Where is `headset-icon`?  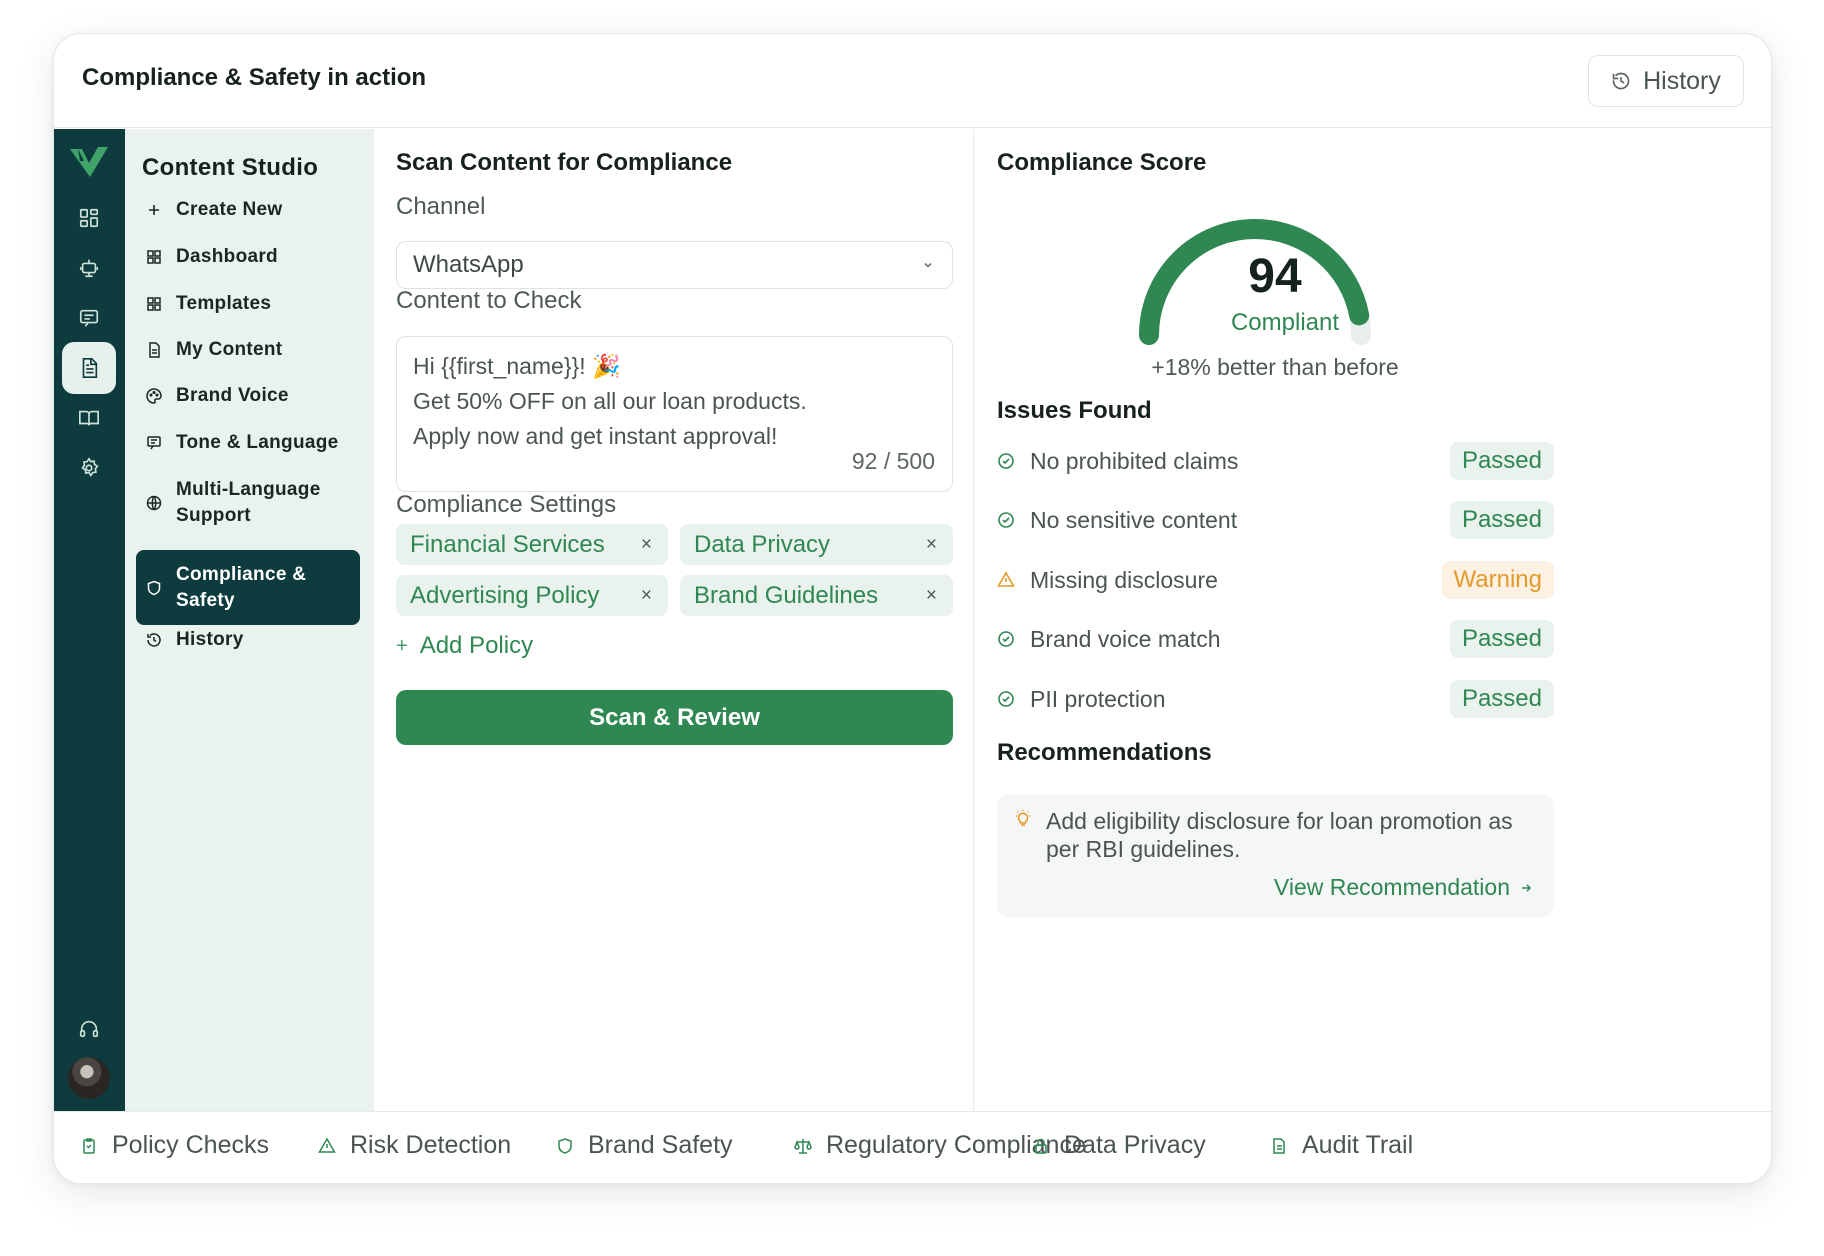
headset-icon is located at coordinates (89, 1029).